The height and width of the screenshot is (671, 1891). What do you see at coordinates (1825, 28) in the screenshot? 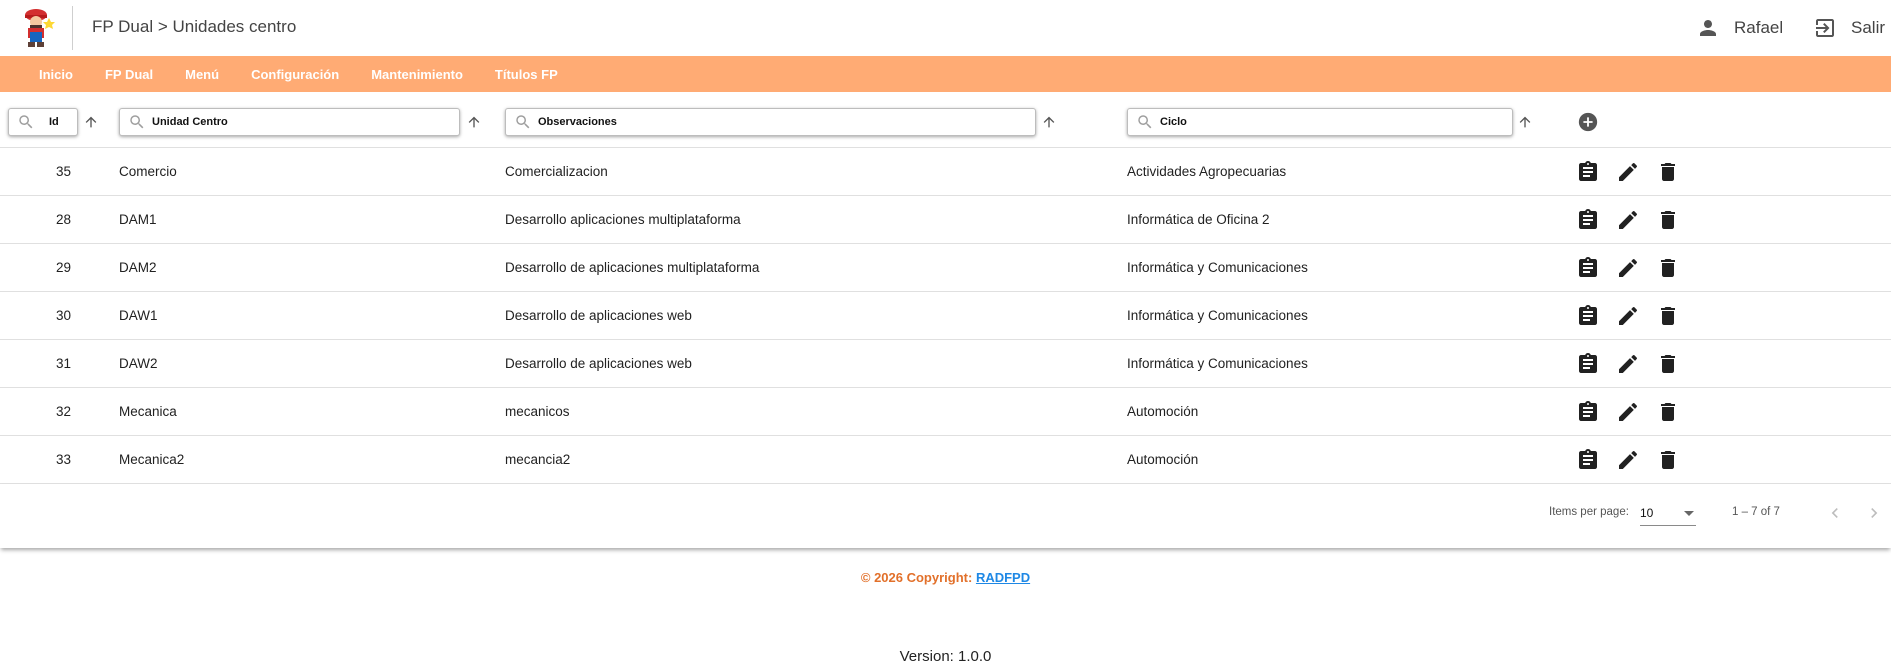
I see `exit-icon` at bounding box center [1825, 28].